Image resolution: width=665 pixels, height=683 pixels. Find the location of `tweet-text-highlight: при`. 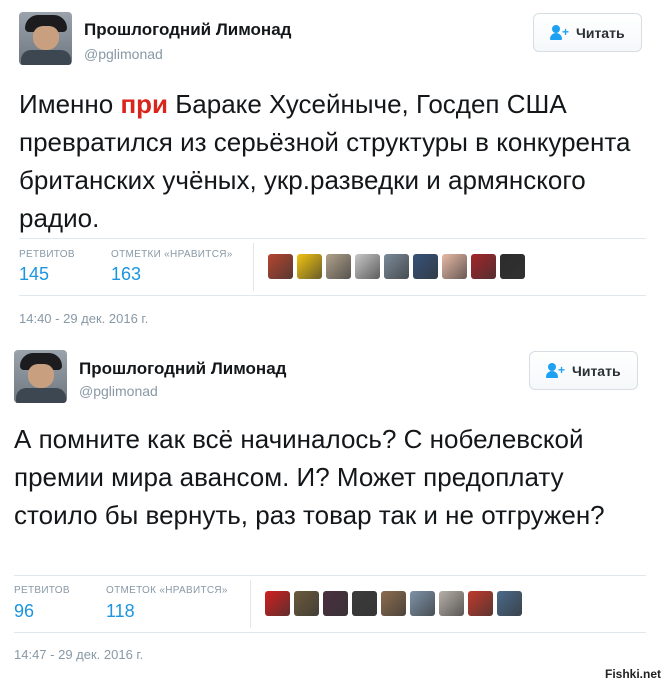

tweet-text-highlight: при is located at coordinates (144, 104).